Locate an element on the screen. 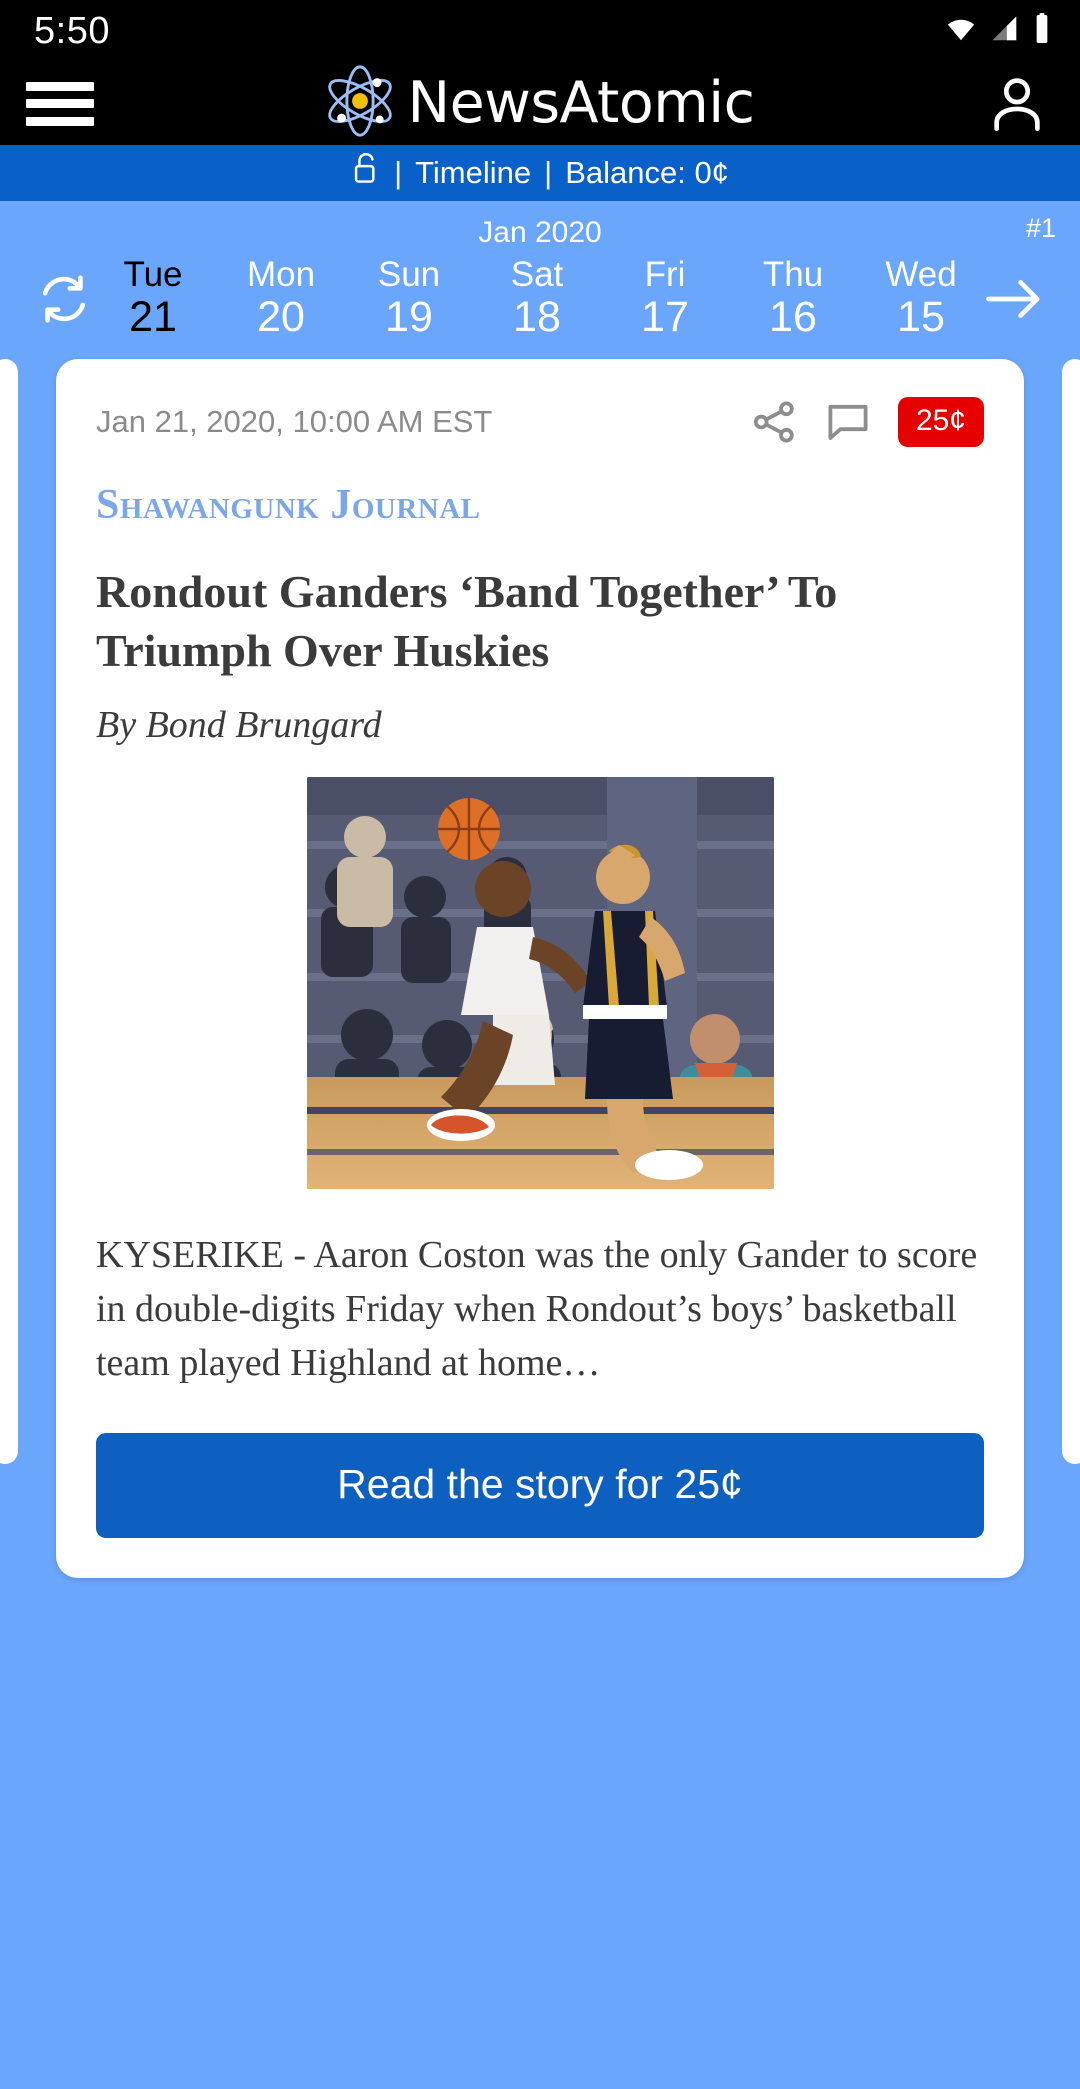  brand-logo: NewsAtomic is located at coordinates (536, 103).